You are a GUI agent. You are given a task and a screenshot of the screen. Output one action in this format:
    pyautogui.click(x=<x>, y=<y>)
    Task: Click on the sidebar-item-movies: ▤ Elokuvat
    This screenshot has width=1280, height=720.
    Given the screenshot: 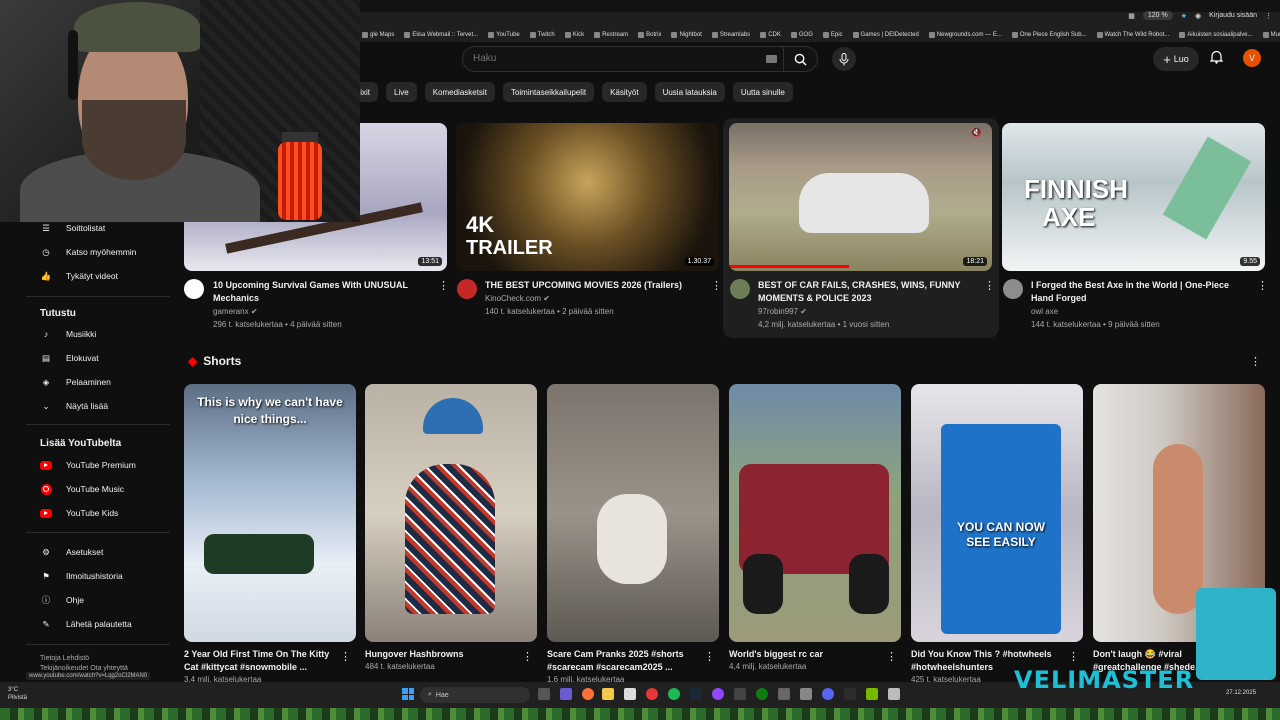 What is the action you would take?
    pyautogui.click(x=98, y=358)
    